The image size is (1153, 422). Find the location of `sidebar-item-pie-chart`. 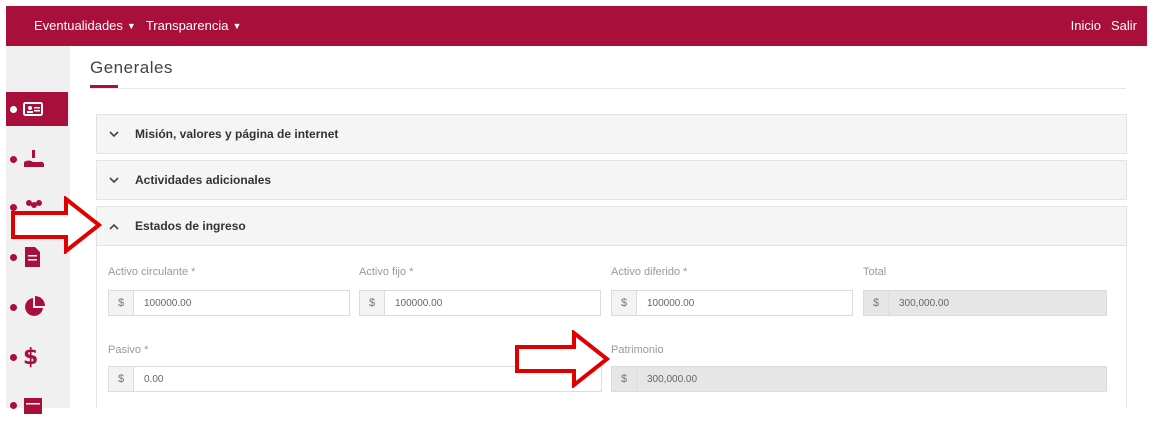

sidebar-item-pie-chart is located at coordinates (38, 307).